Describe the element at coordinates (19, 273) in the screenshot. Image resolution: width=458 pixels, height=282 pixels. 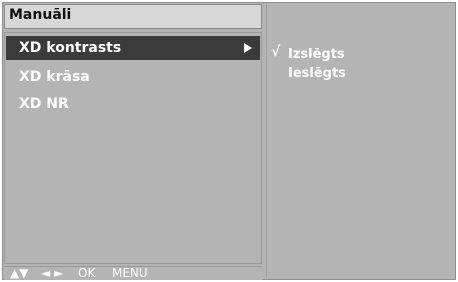
I see `up-down-arrows-icon: ▲▼` at that location.